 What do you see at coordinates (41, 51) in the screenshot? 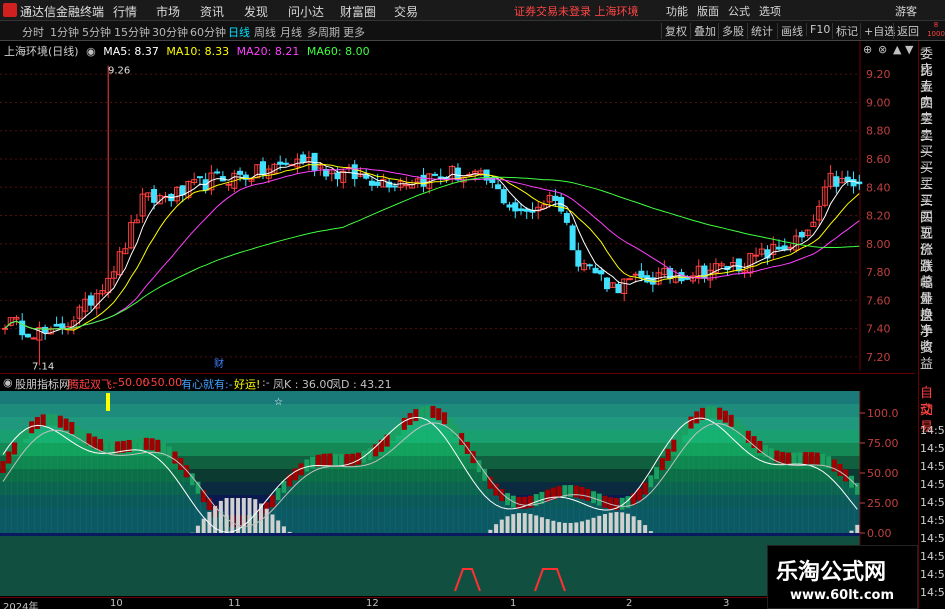
I see `stock-name: 上海环境(日线)` at bounding box center [41, 51].